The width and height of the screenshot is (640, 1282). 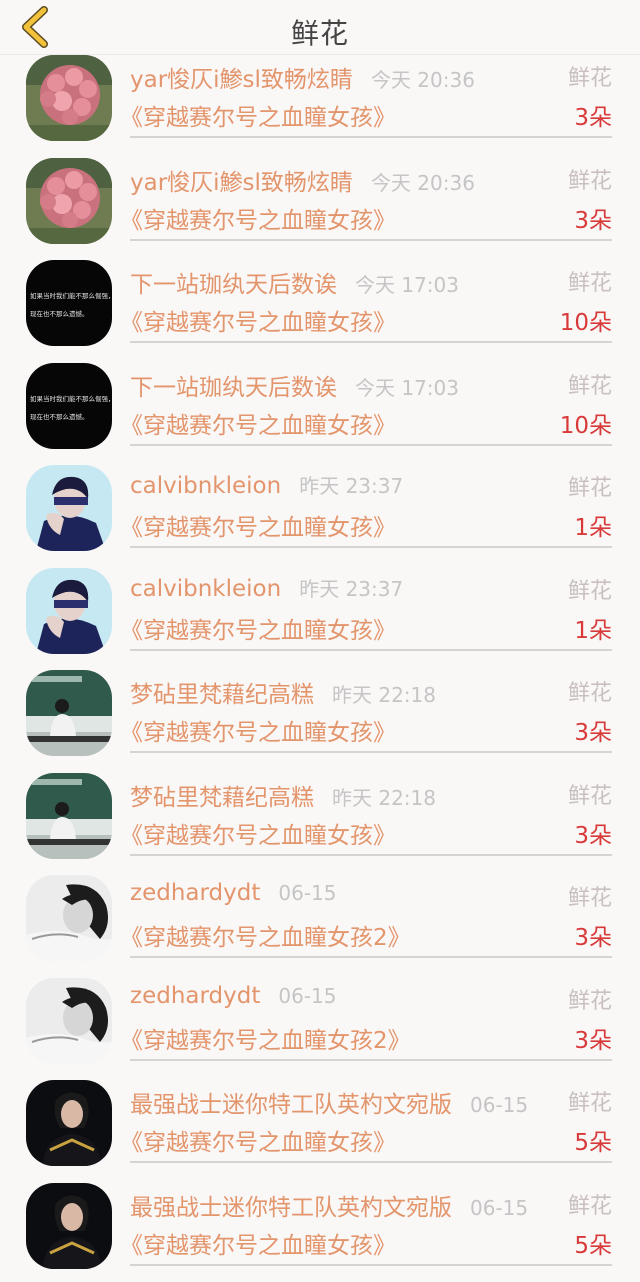 I want to click on user-name: 最强战士迷你特工队英杓文宛版 06-15, so click(x=329, y=1205).